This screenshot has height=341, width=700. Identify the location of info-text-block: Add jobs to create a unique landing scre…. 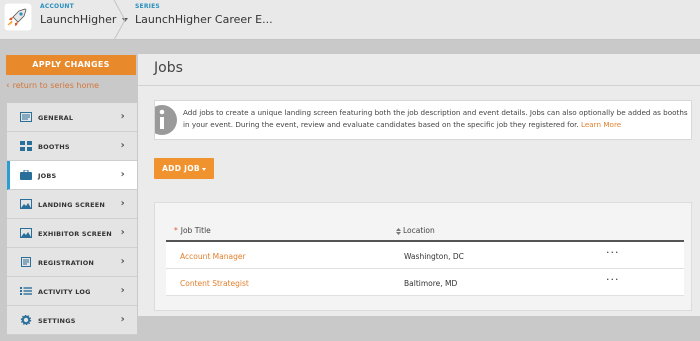
(435, 119).